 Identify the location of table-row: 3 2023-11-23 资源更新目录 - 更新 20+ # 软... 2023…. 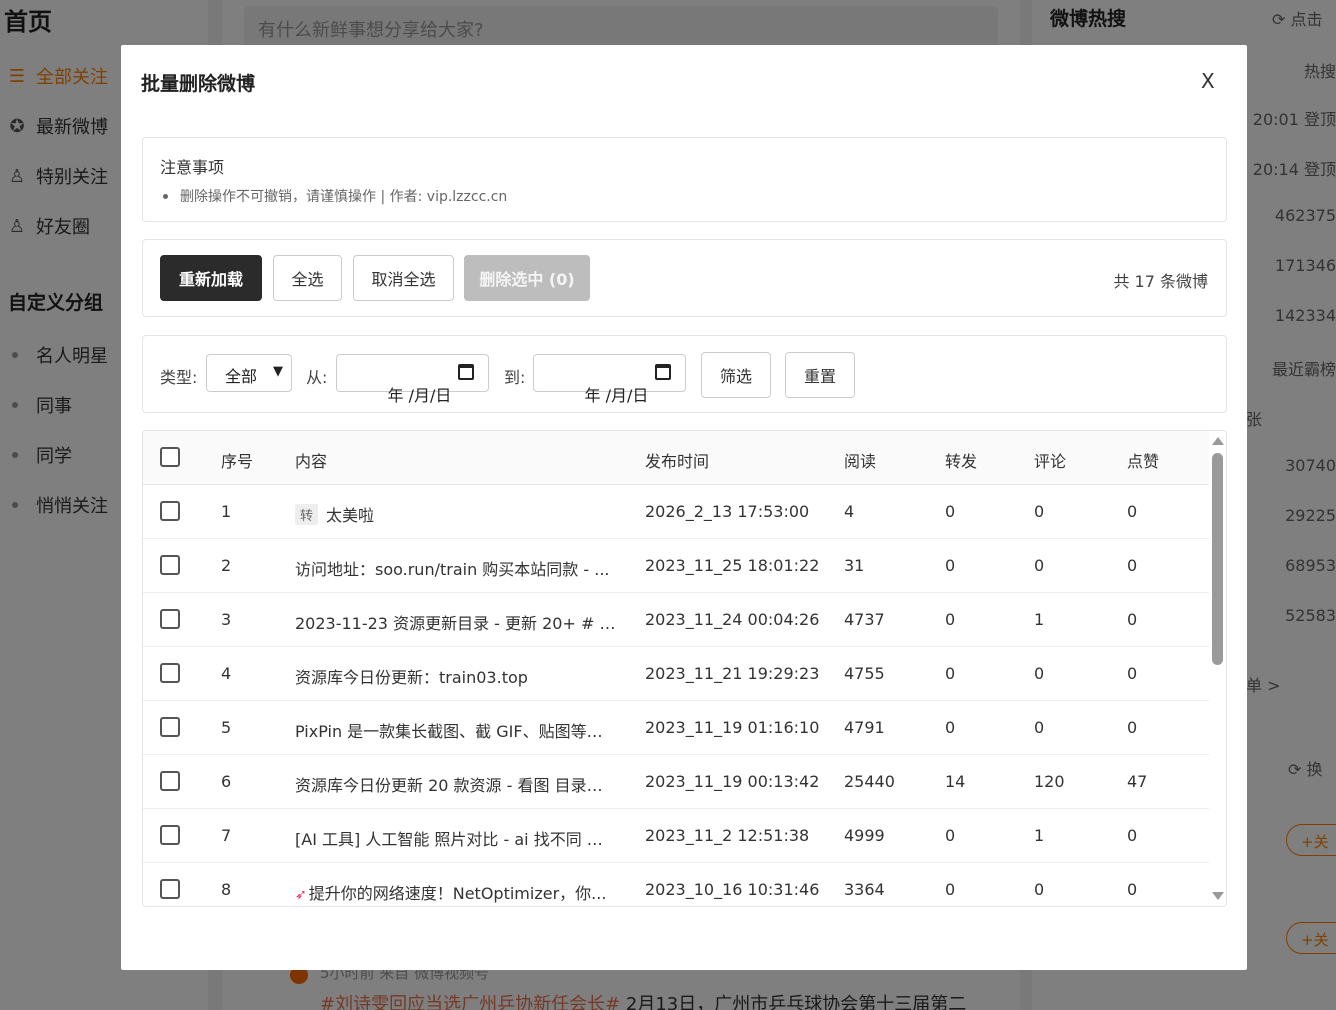
(676, 620).